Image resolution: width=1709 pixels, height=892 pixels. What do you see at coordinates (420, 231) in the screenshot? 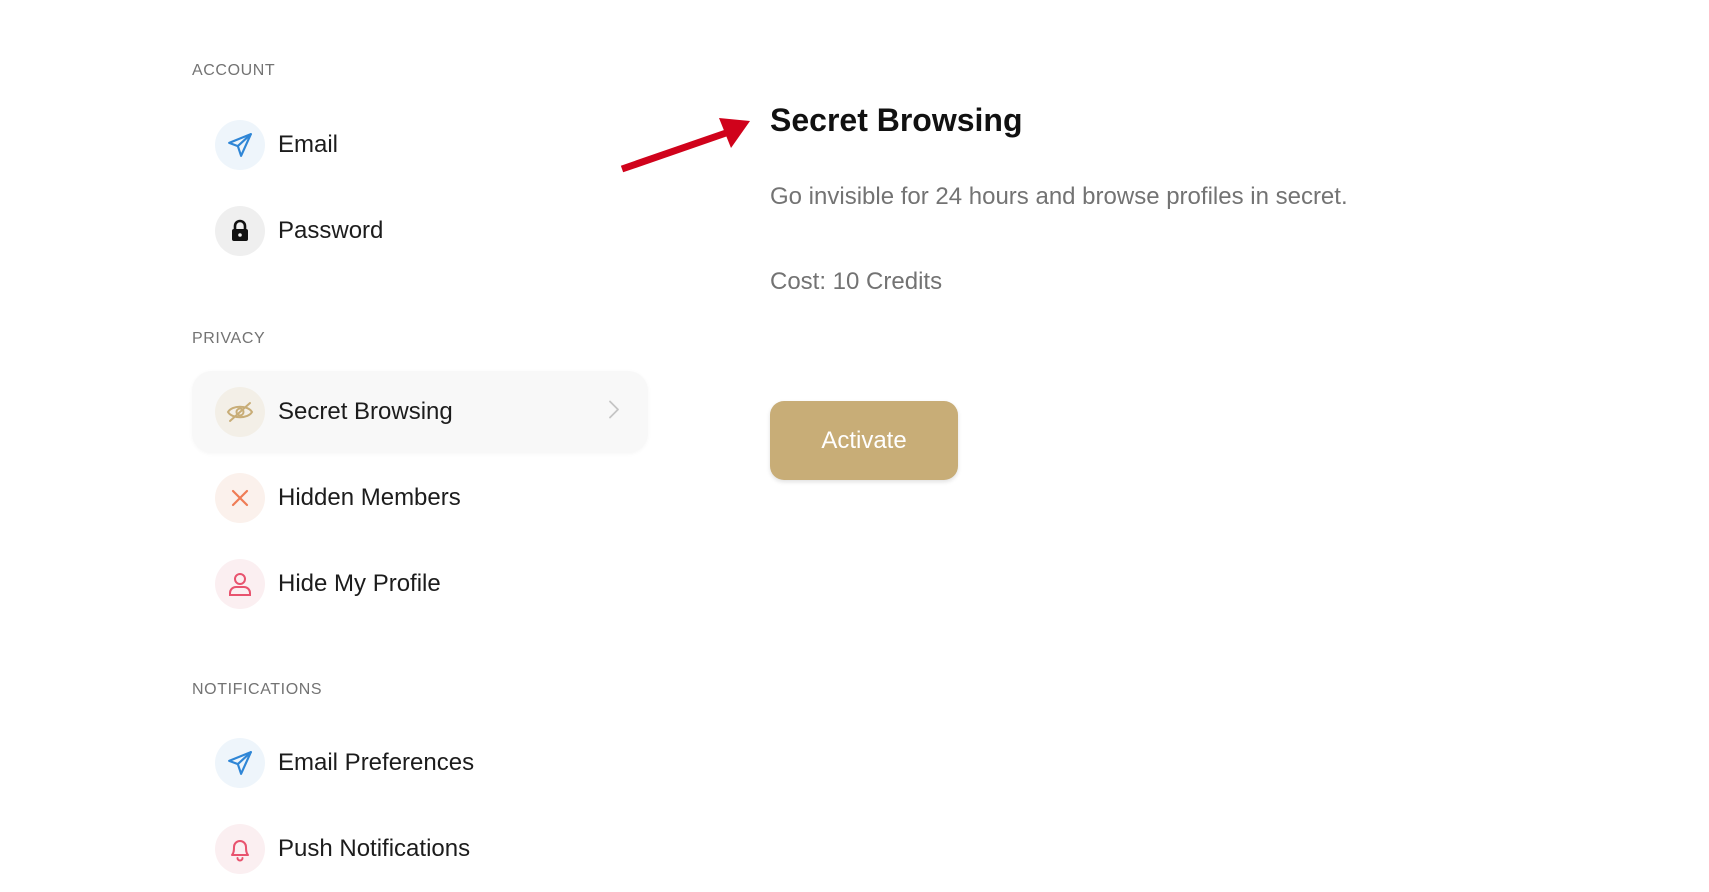
I see `sidebar-item-password: Password` at bounding box center [420, 231].